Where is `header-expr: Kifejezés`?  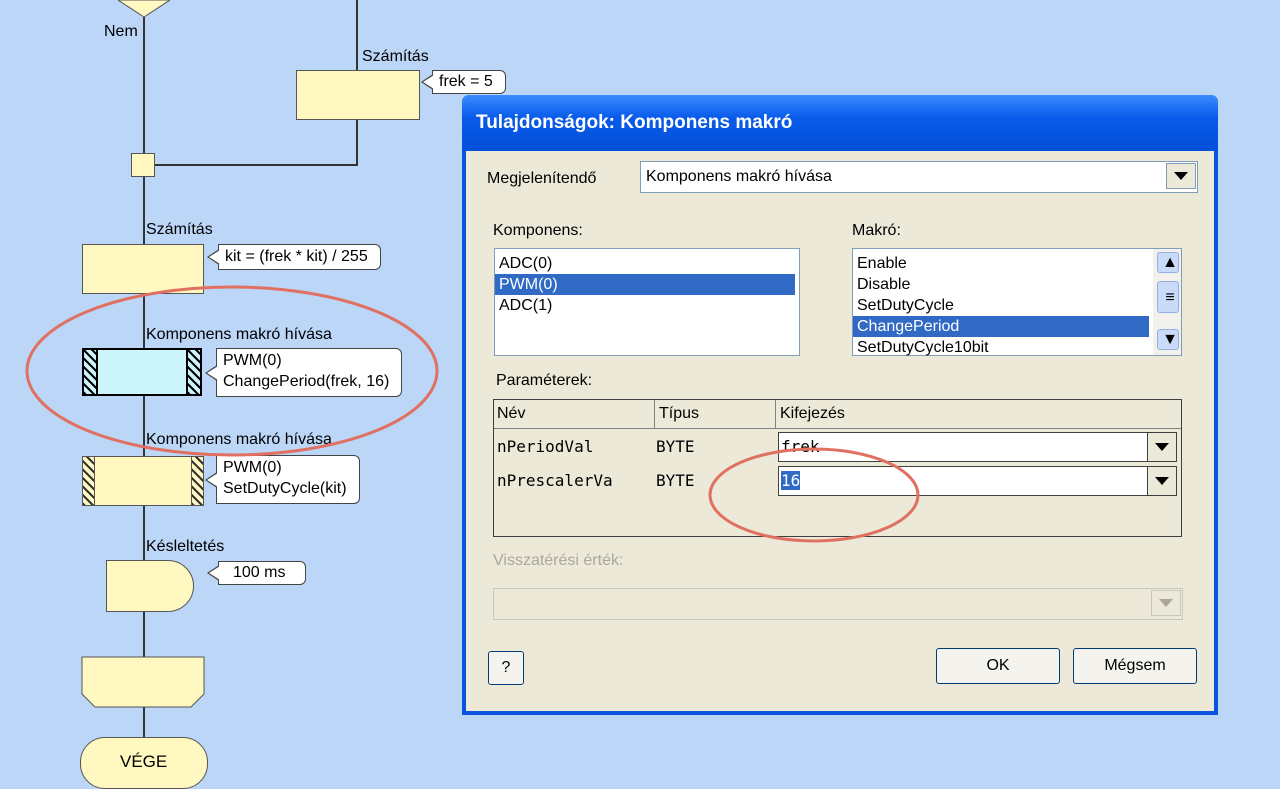 header-expr: Kifejezés is located at coordinates (812, 413).